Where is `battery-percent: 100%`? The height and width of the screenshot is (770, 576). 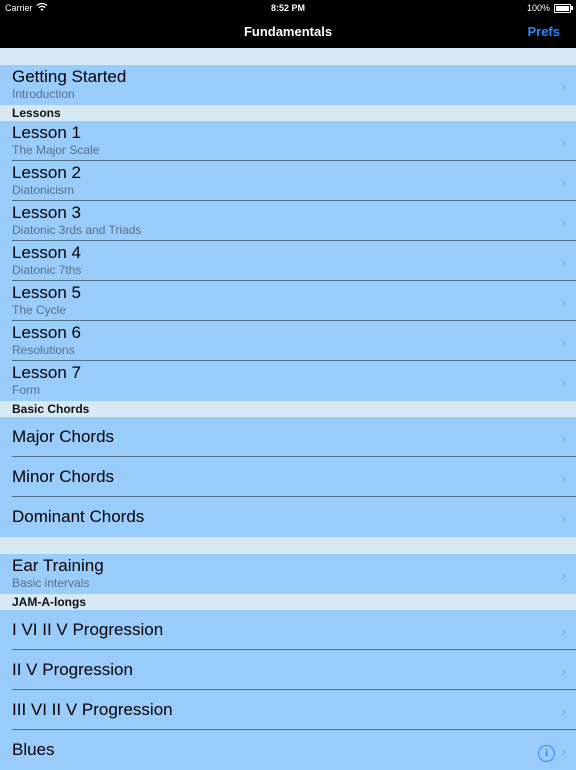 battery-percent: 100% is located at coordinates (538, 8).